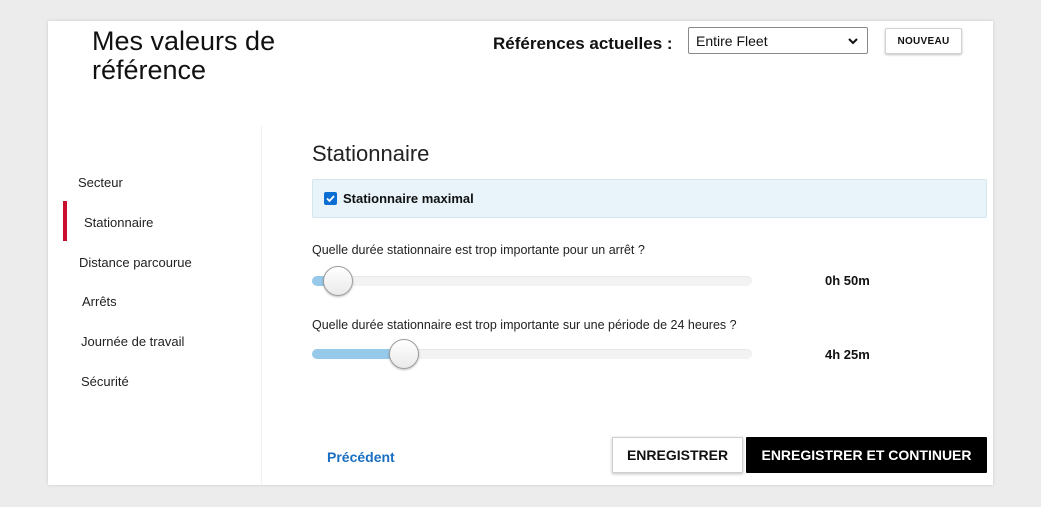 The height and width of the screenshot is (507, 1041). Describe the element at coordinates (853, 40) in the screenshot. I see `chevron-down-icon` at that location.